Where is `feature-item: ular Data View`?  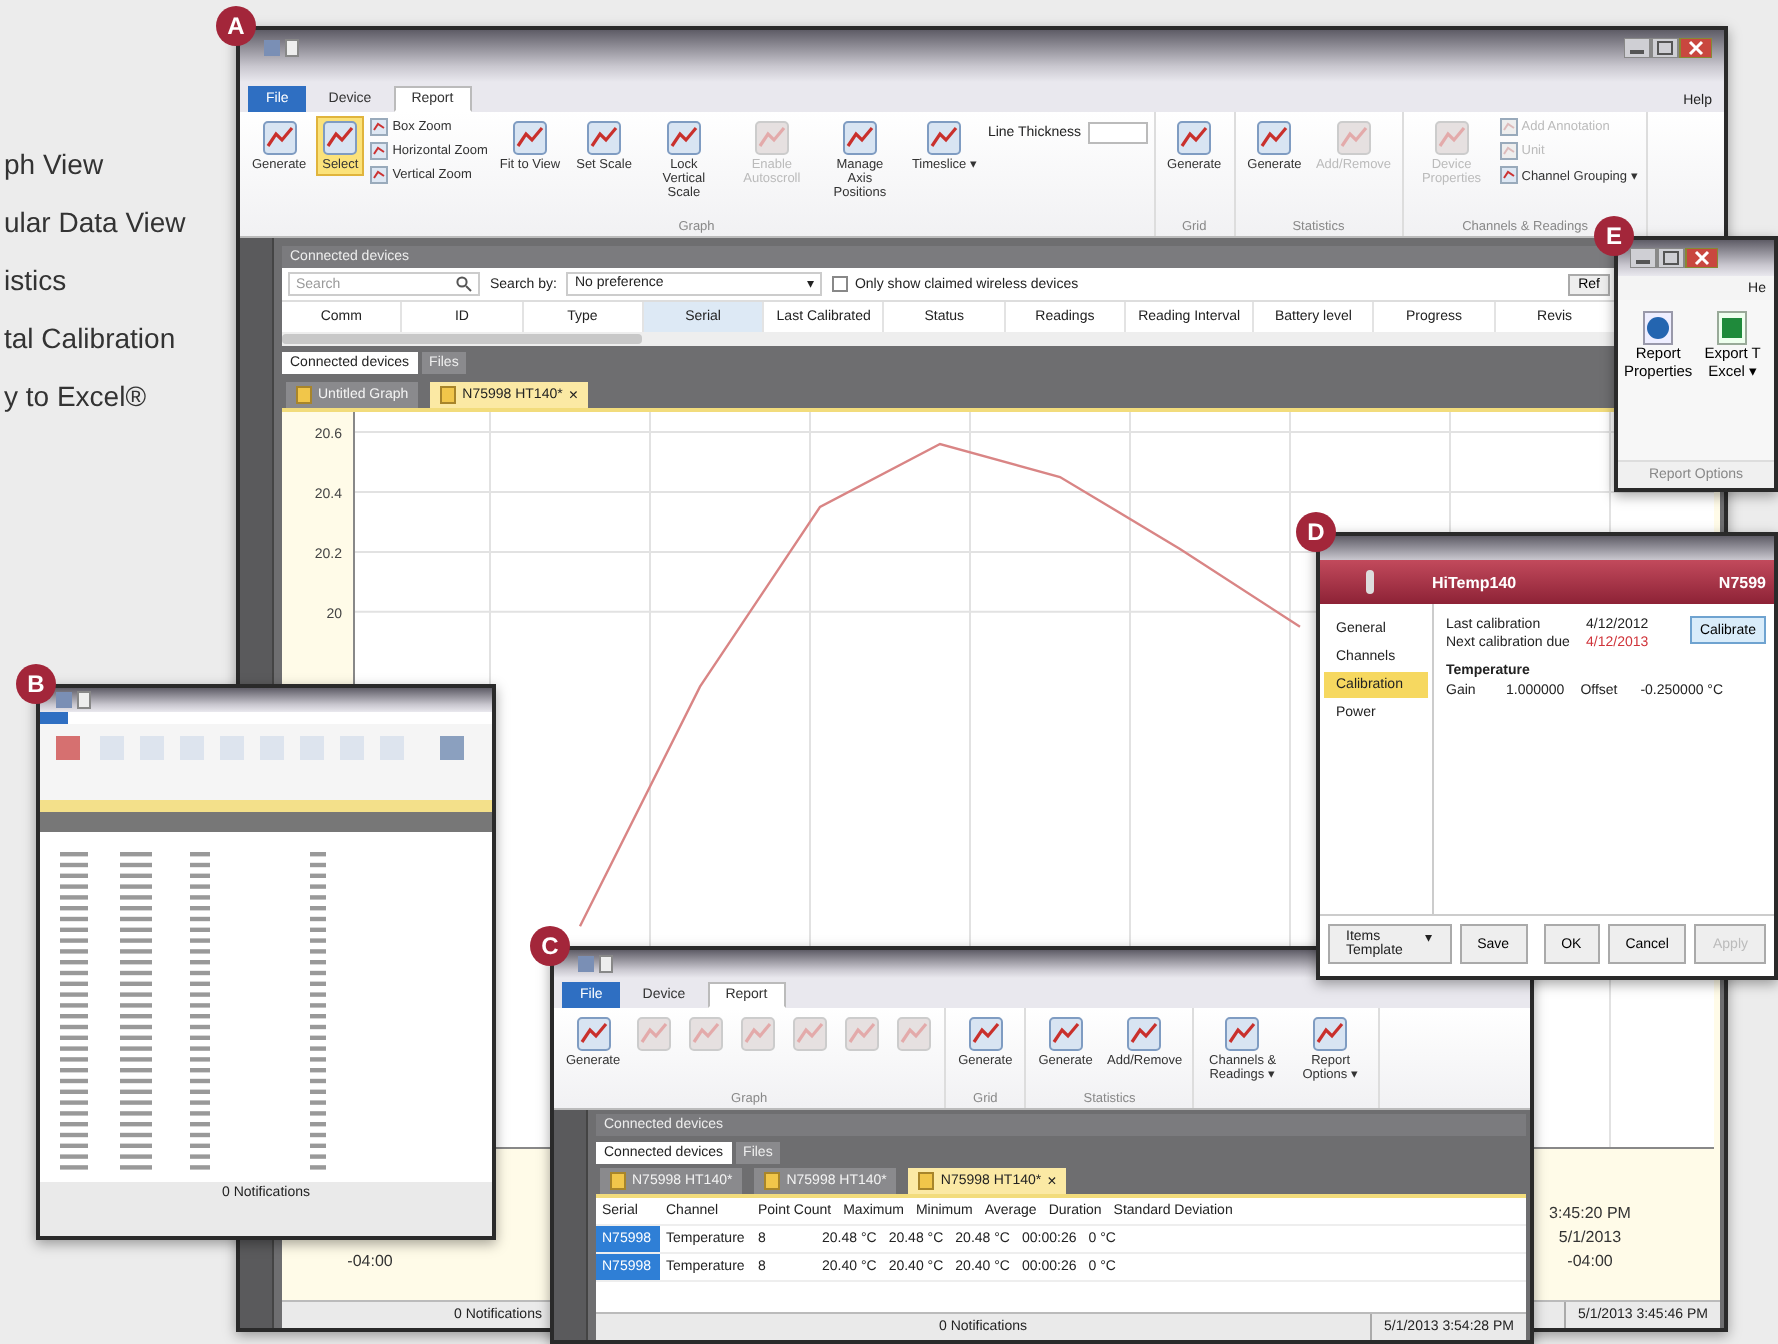 feature-item: ular Data View is located at coordinates (94, 222).